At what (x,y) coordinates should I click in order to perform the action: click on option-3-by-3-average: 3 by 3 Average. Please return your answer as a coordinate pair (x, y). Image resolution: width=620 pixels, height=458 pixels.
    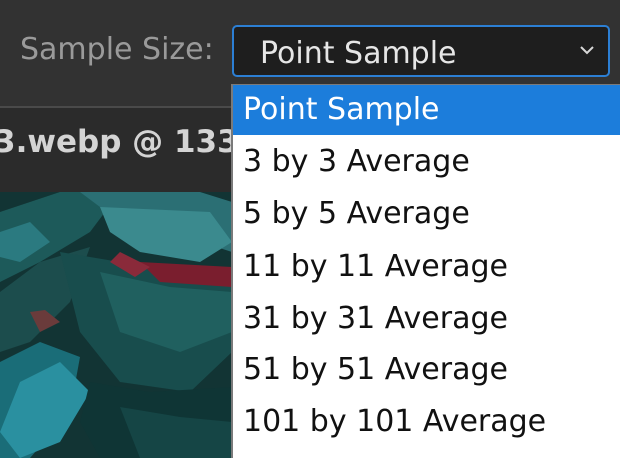
    Looking at the image, I should click on (426, 162).